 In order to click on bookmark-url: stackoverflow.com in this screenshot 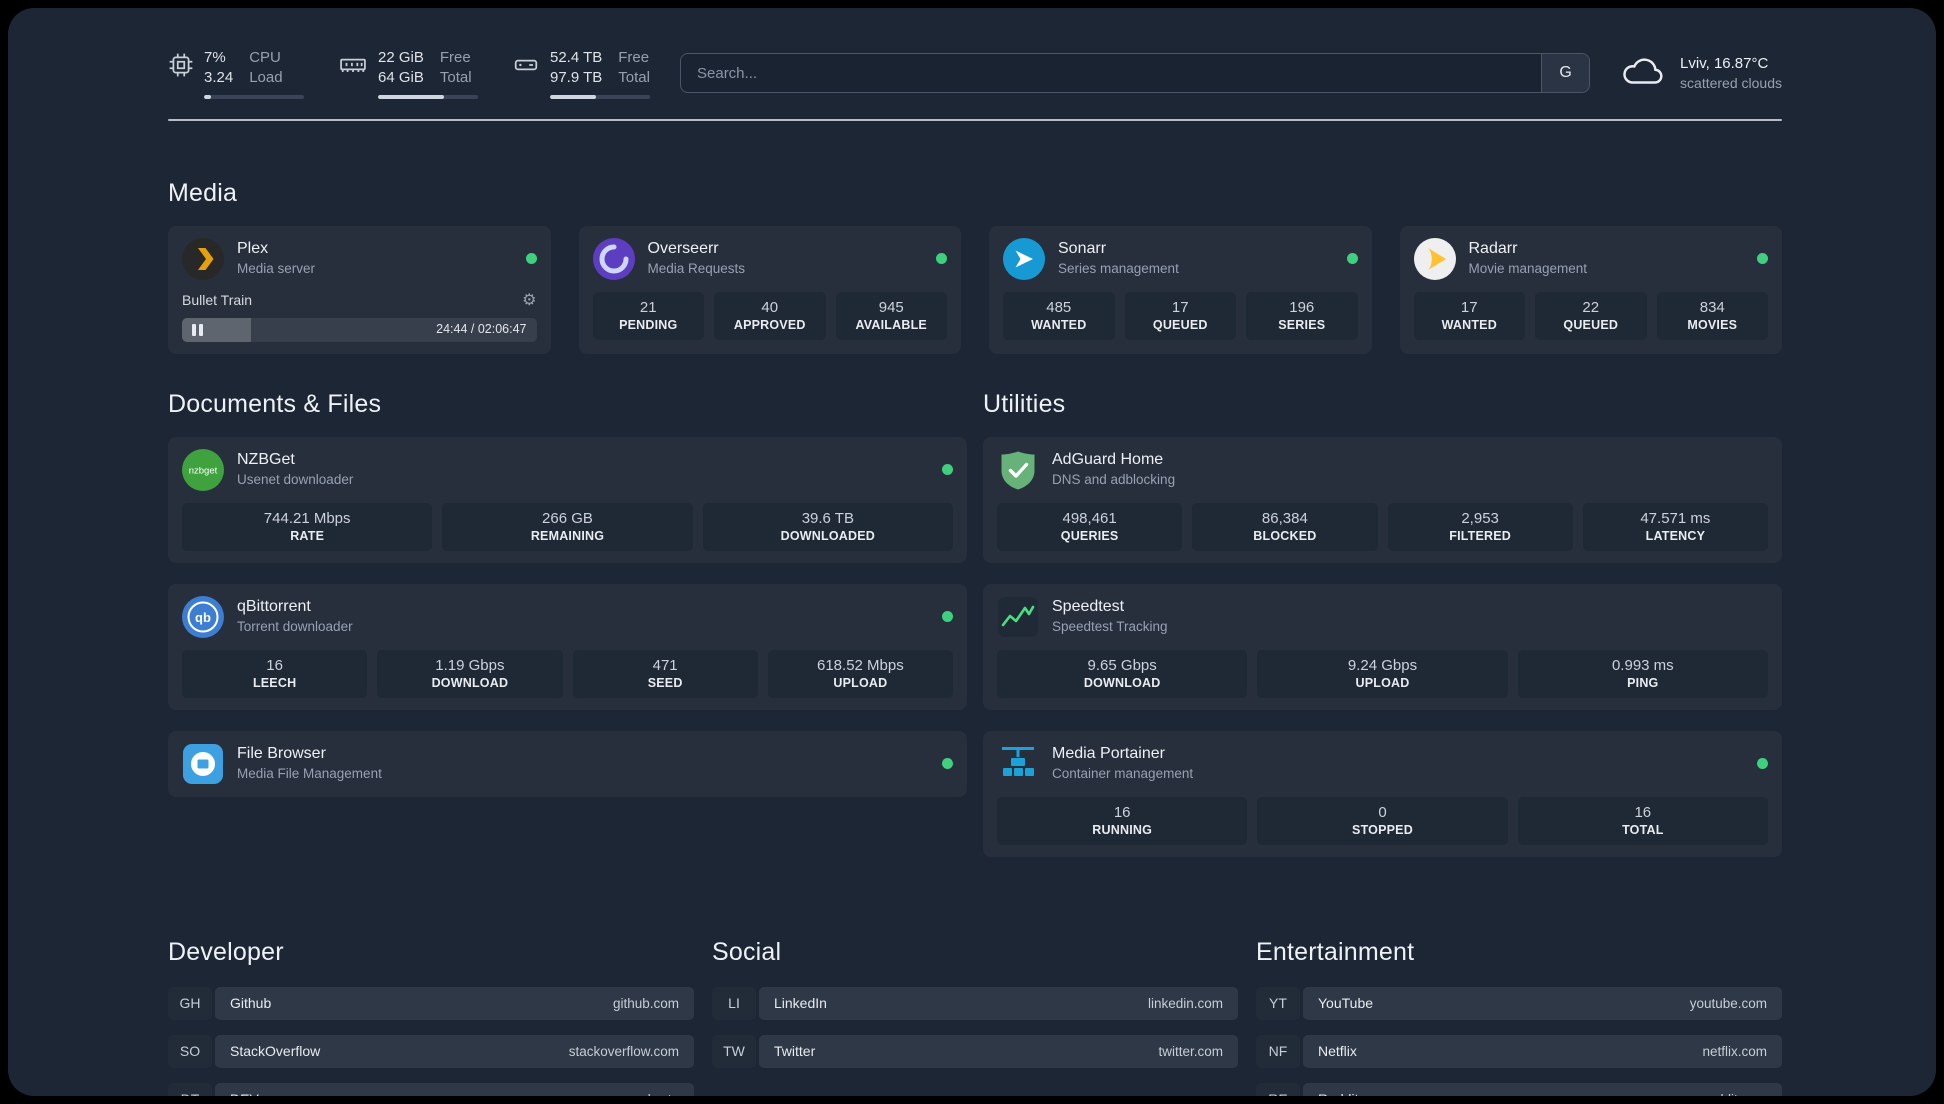, I will do `click(623, 1051)`.